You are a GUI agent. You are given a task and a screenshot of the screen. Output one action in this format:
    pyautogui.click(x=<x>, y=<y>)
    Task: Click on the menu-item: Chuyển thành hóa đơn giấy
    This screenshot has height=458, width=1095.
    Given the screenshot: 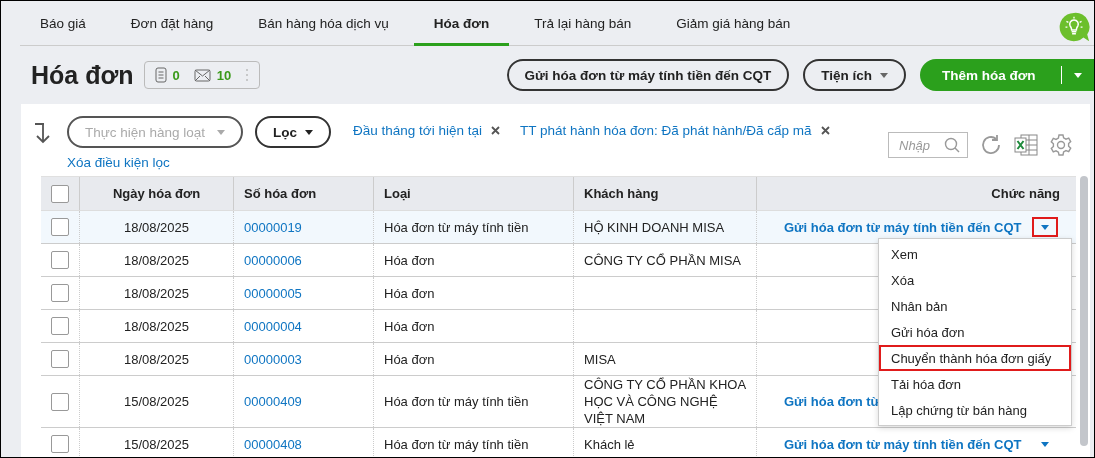 What is the action you would take?
    pyautogui.click(x=975, y=358)
    